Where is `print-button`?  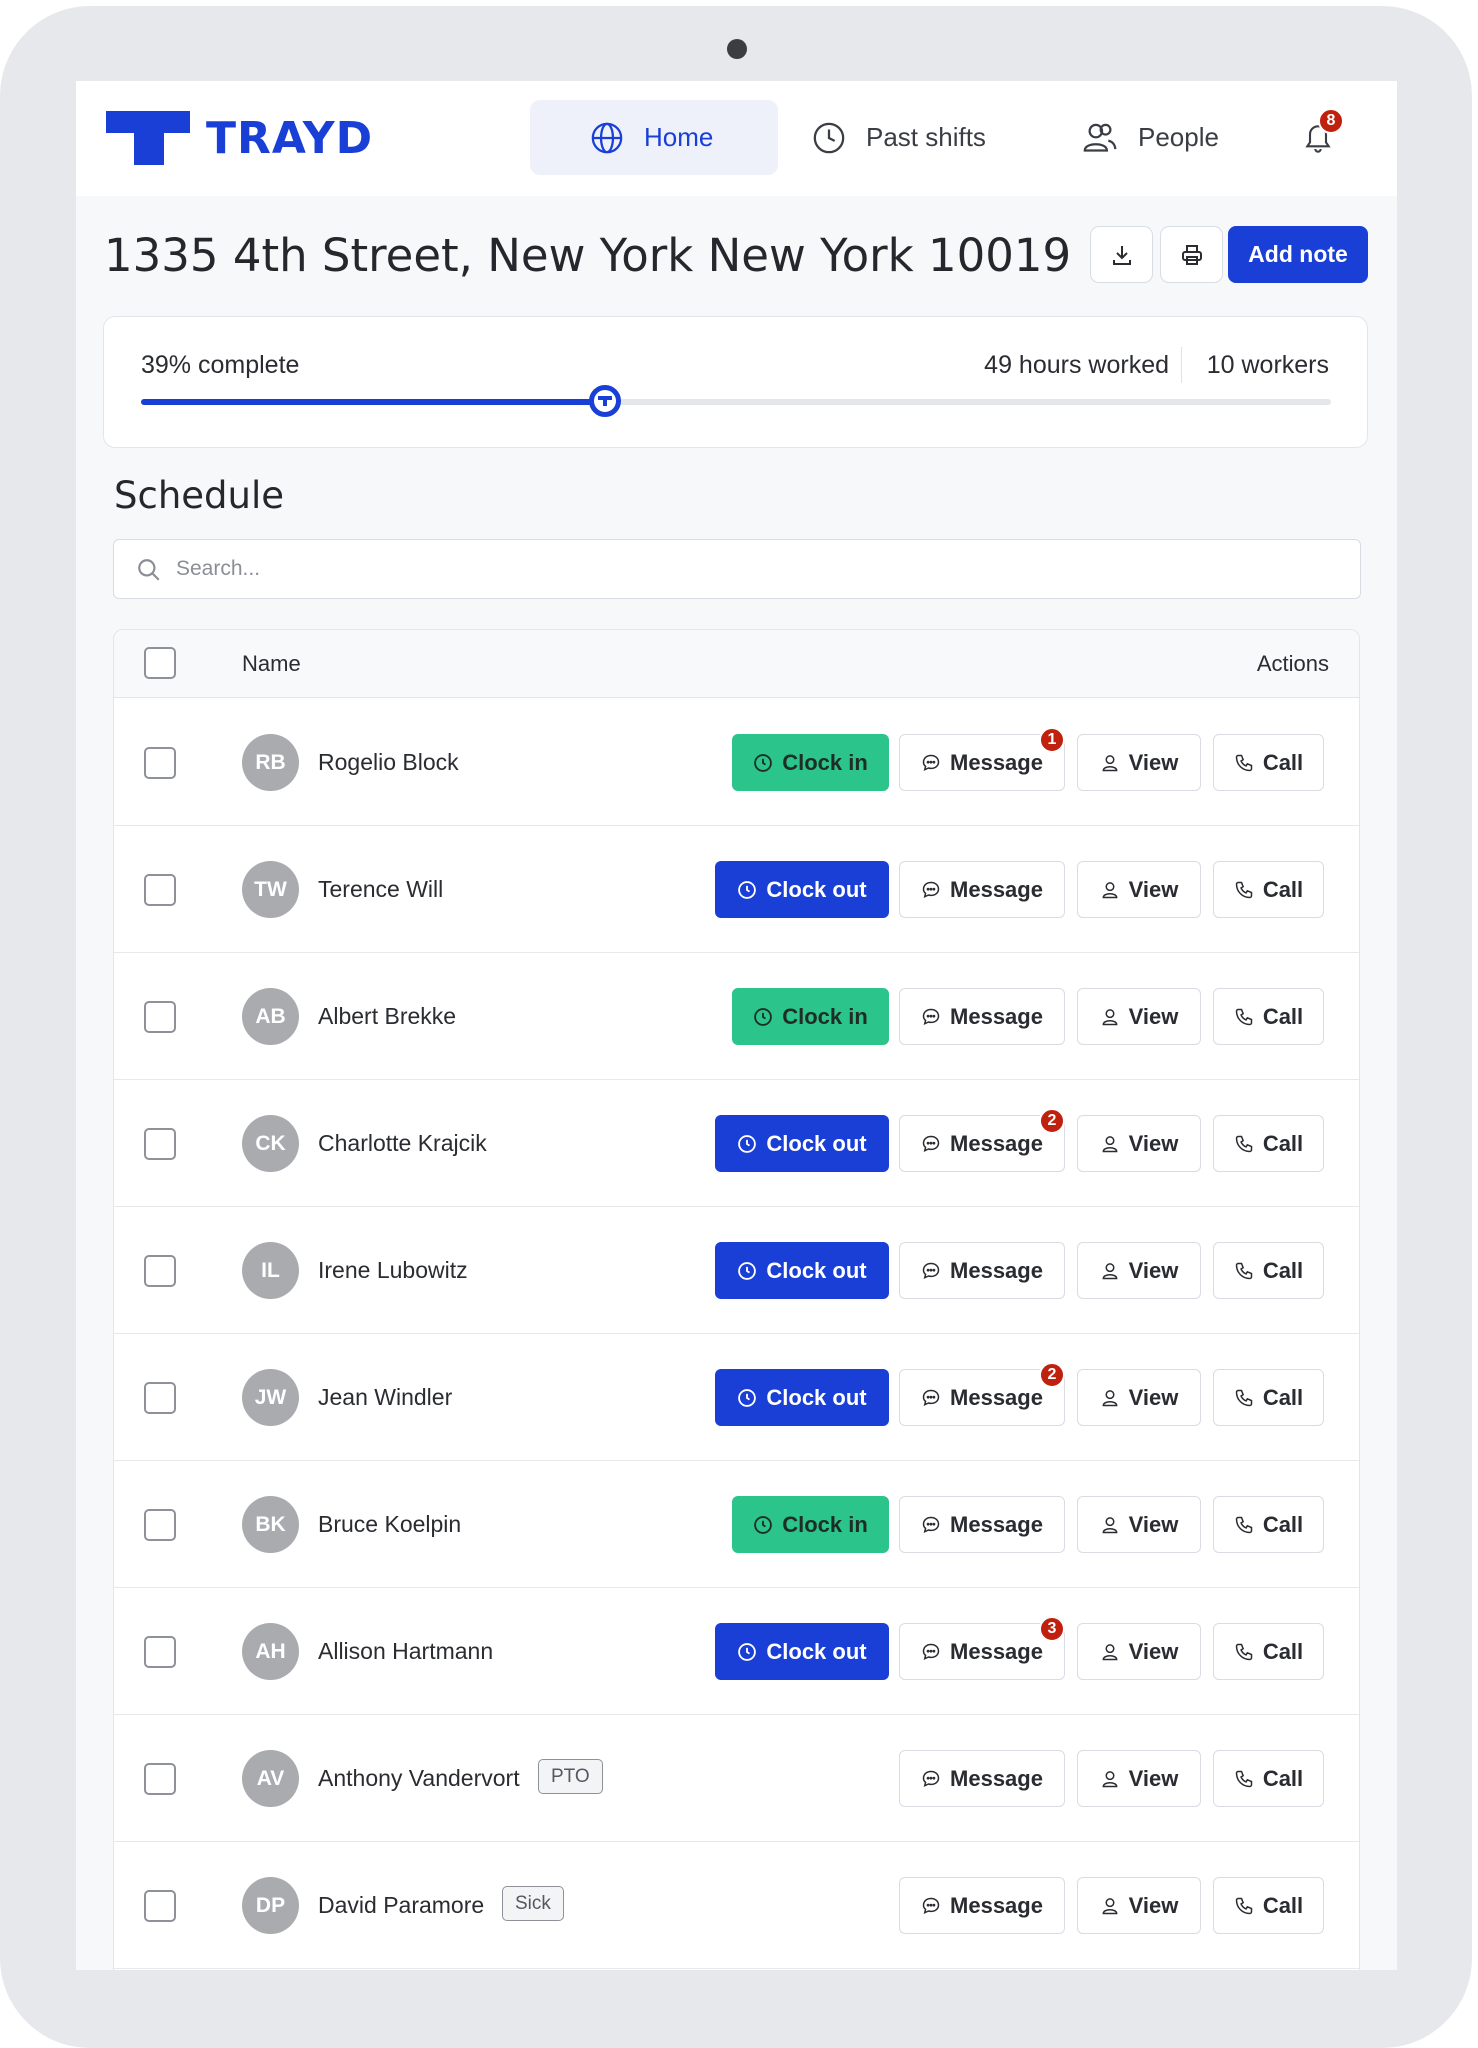
print-button is located at coordinates (1191, 254).